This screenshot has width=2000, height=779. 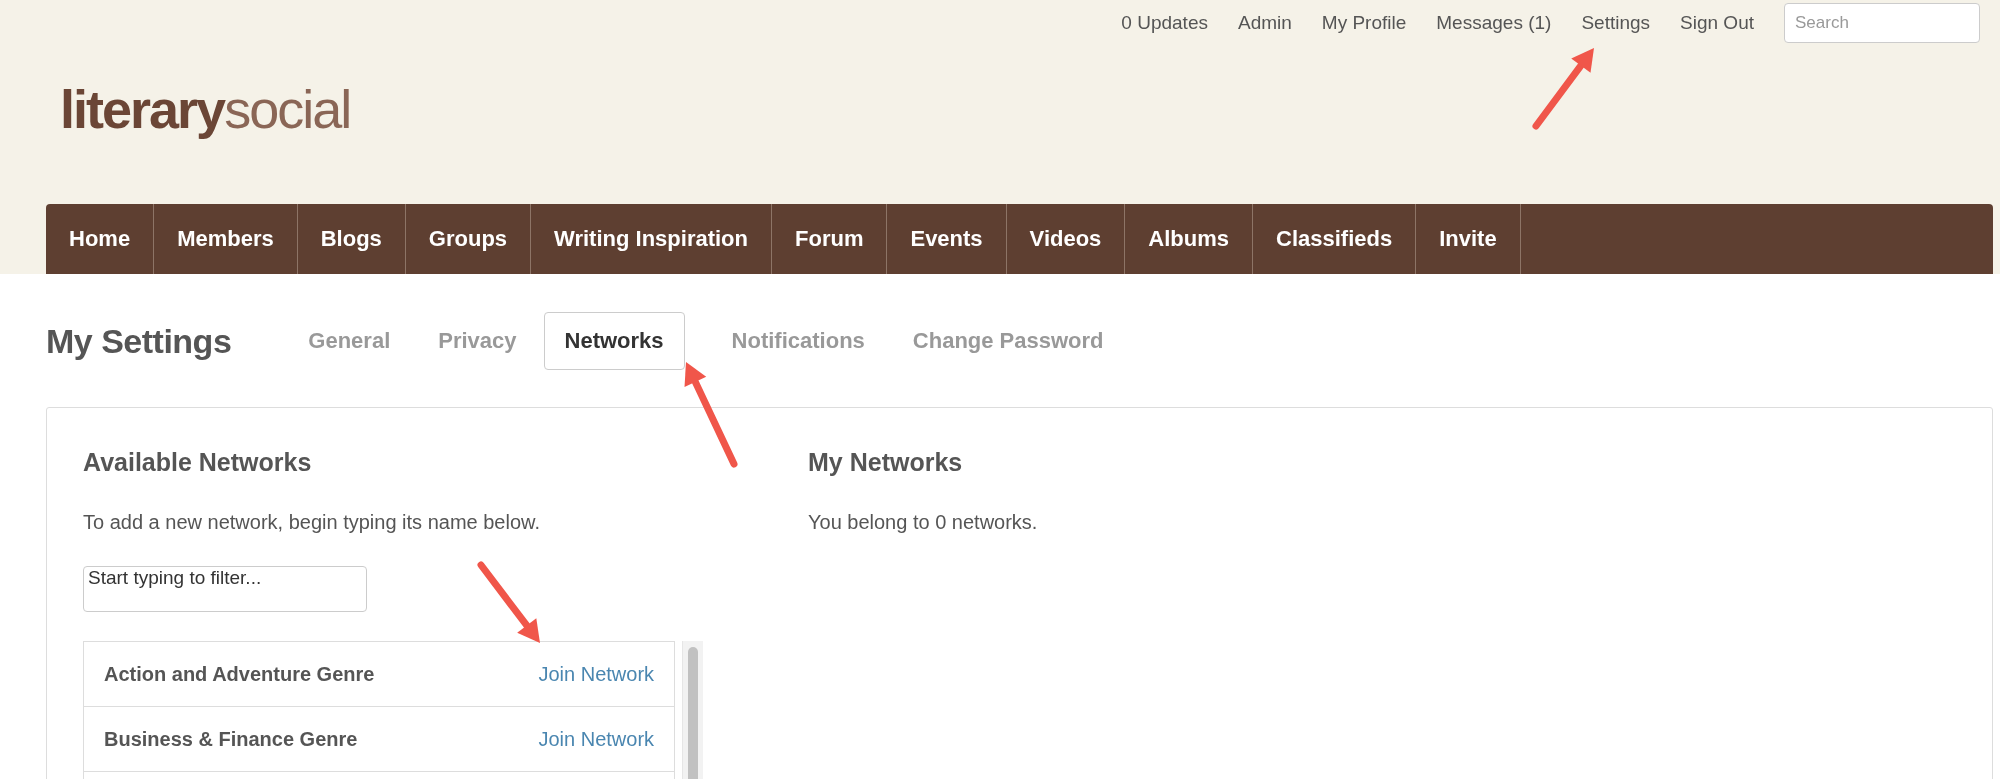 I want to click on nav-item: Invite, so click(x=1468, y=239).